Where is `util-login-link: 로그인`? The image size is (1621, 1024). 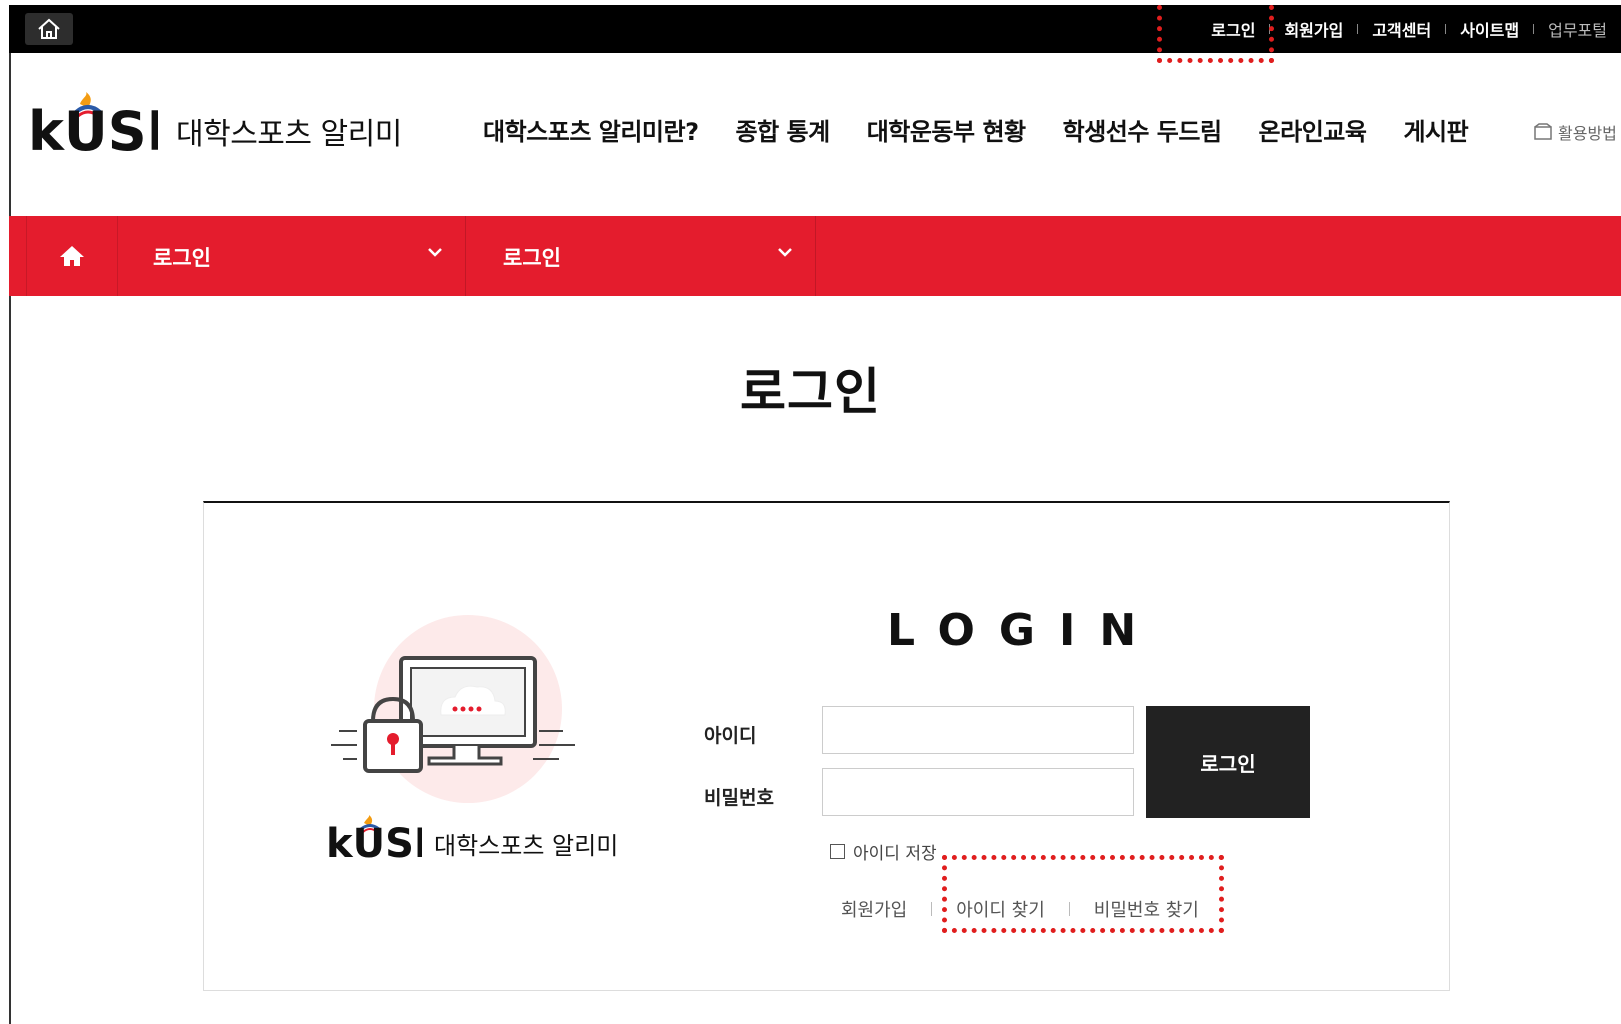
util-login-link: 로그인 is located at coordinates (1233, 29).